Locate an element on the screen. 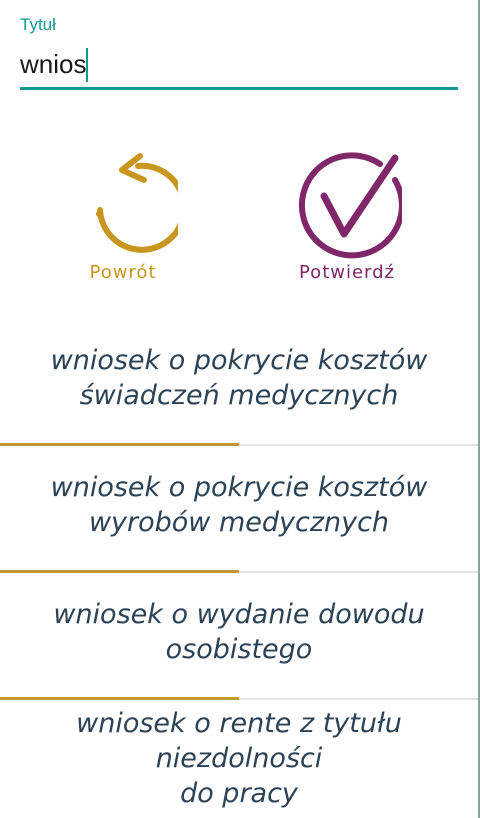 Image resolution: width=480 pixels, height=818 pixels. list-item-line1: wniosek o wydanie dowodu is located at coordinates (239, 614).